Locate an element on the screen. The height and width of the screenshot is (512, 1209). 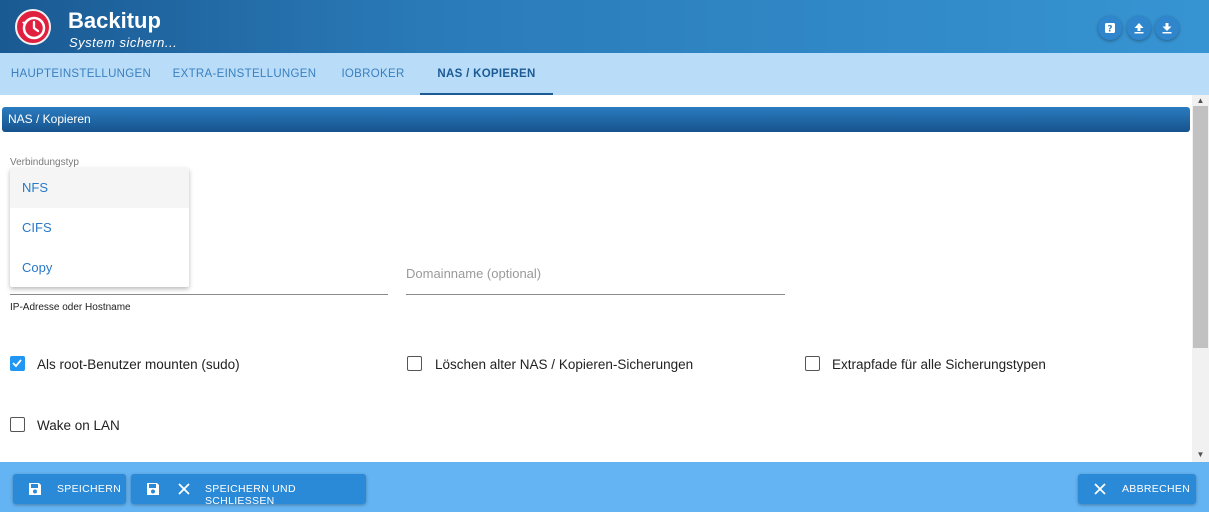
host-helper-text: IP-Adresse oder Hostname is located at coordinates (70, 307).